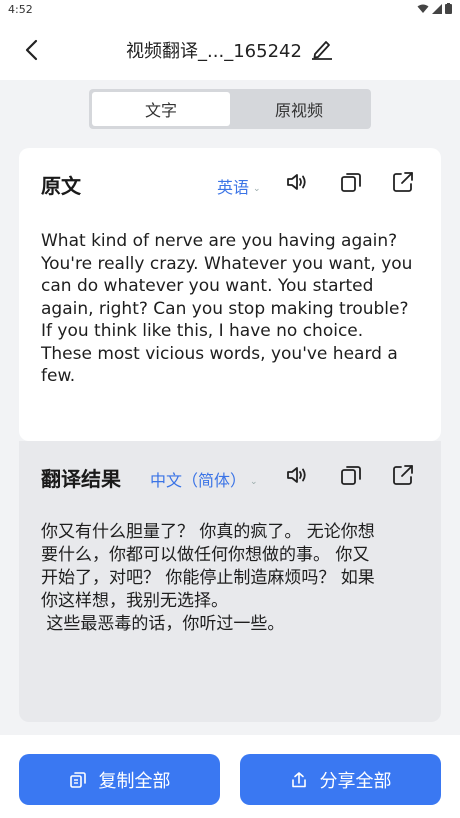 The height and width of the screenshot is (818, 460). Describe the element at coordinates (423, 8) in the screenshot. I see `wifi-icon` at that location.